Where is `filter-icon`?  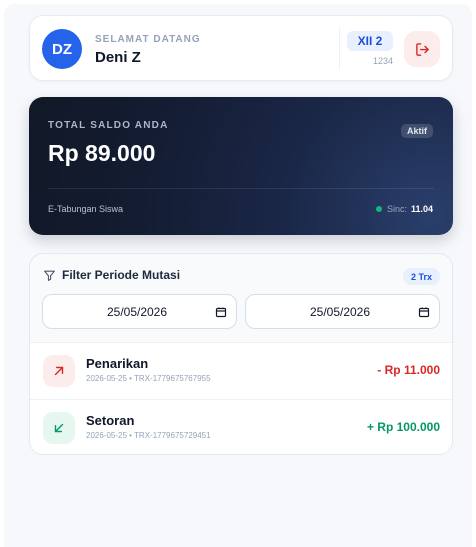
filter-icon is located at coordinates (49, 275).